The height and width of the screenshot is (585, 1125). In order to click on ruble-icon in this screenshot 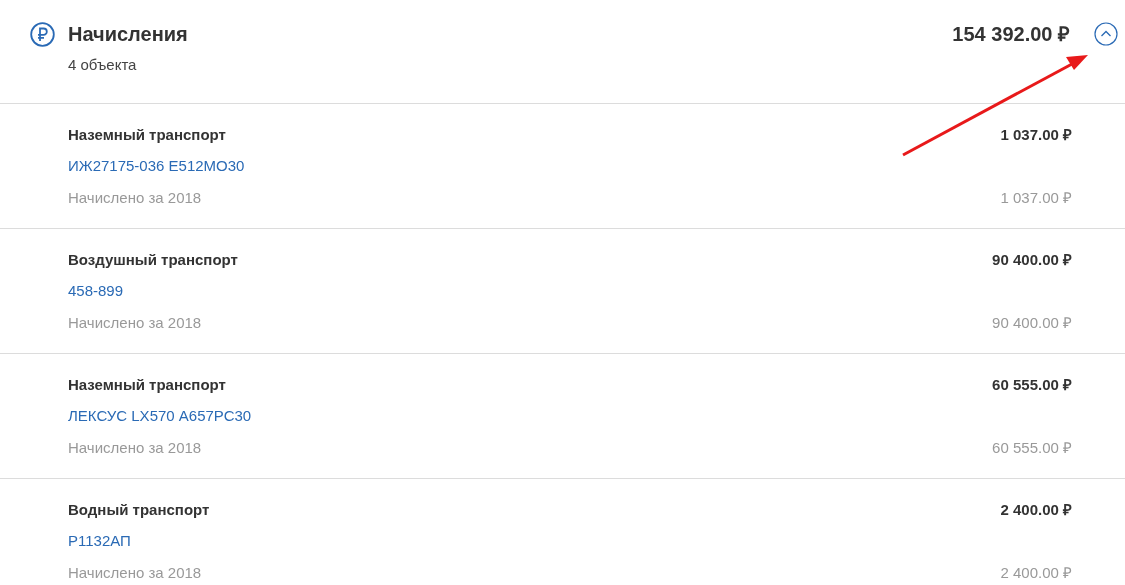, I will do `click(42, 34)`.